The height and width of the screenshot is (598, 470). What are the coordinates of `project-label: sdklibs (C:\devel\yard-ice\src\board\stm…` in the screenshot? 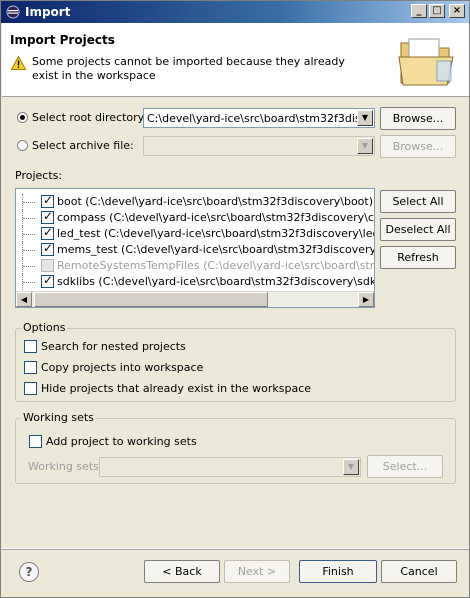 It's located at (216, 281).